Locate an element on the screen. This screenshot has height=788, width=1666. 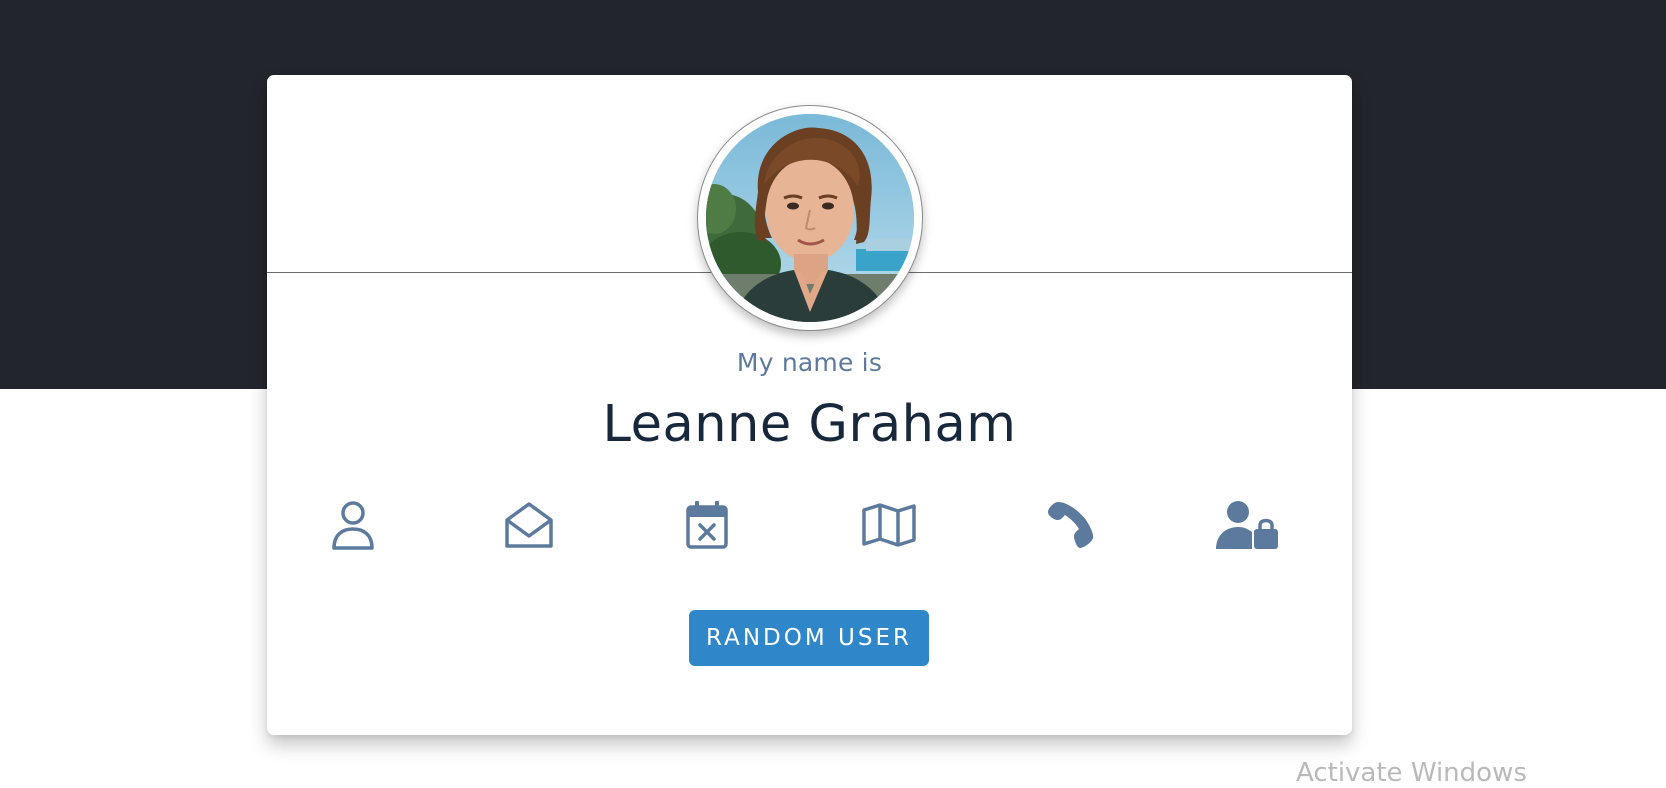
attribute-icon-bar is located at coordinates (809, 525).